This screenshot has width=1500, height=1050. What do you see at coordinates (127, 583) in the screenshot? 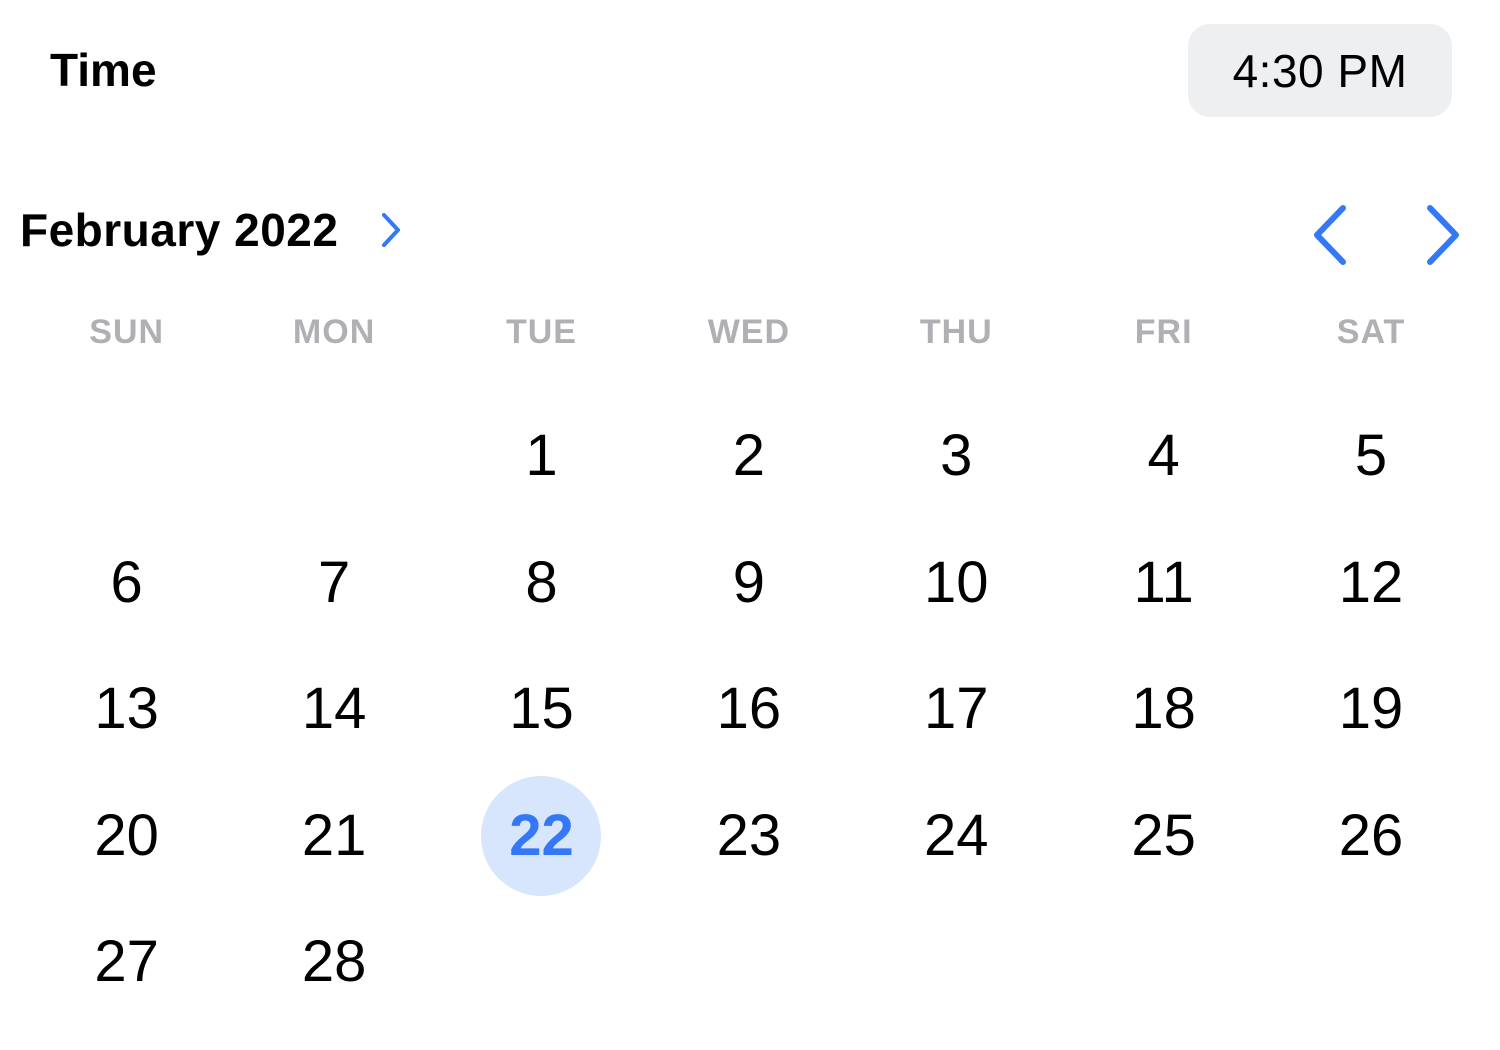
I see `calendar-day: 6` at bounding box center [127, 583].